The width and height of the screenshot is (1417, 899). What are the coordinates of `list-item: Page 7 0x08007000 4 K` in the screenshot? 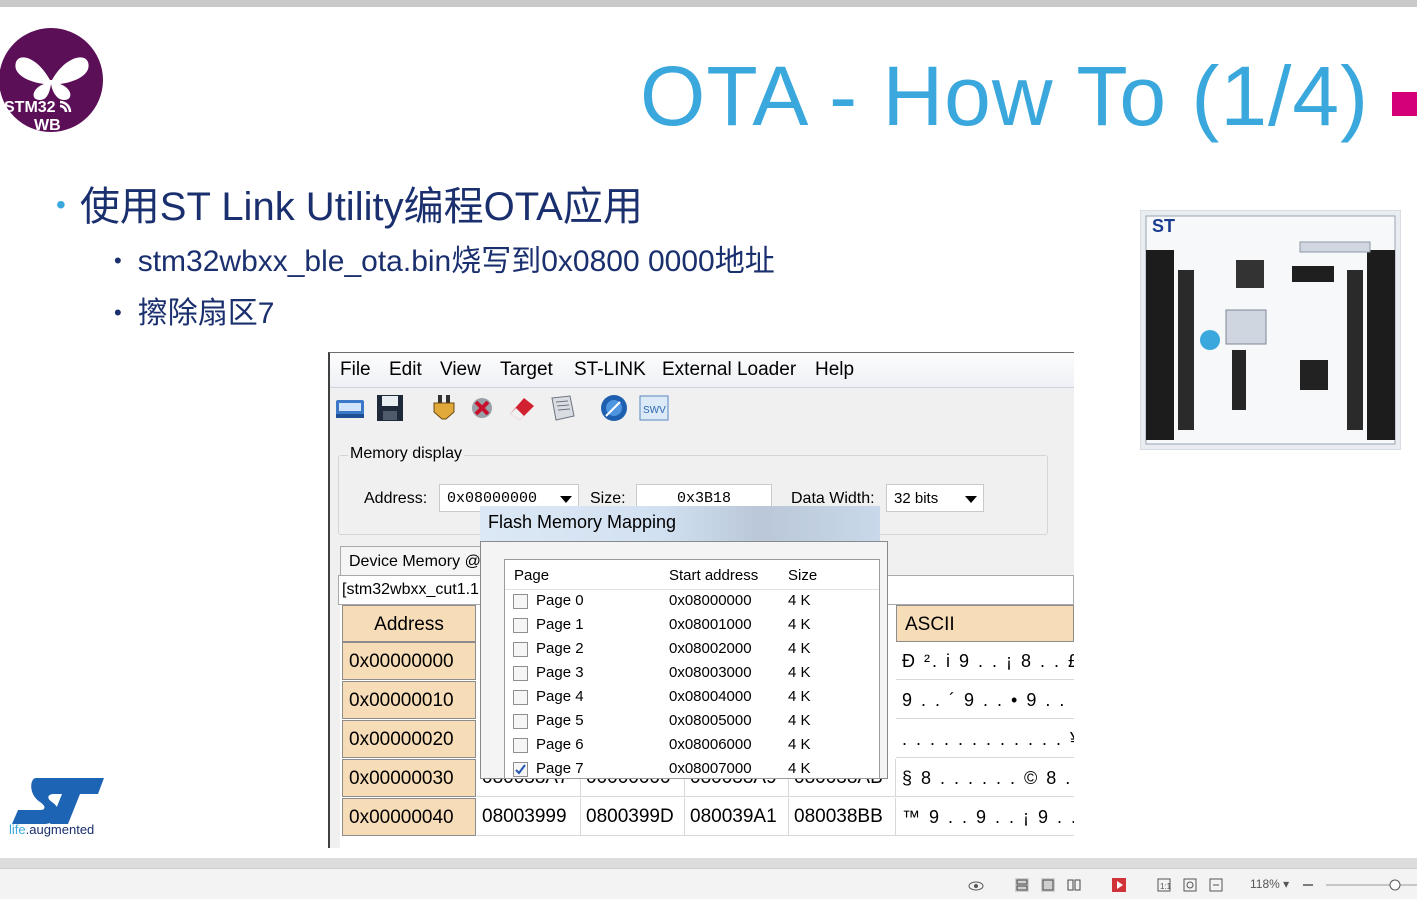 It's located at (692, 768).